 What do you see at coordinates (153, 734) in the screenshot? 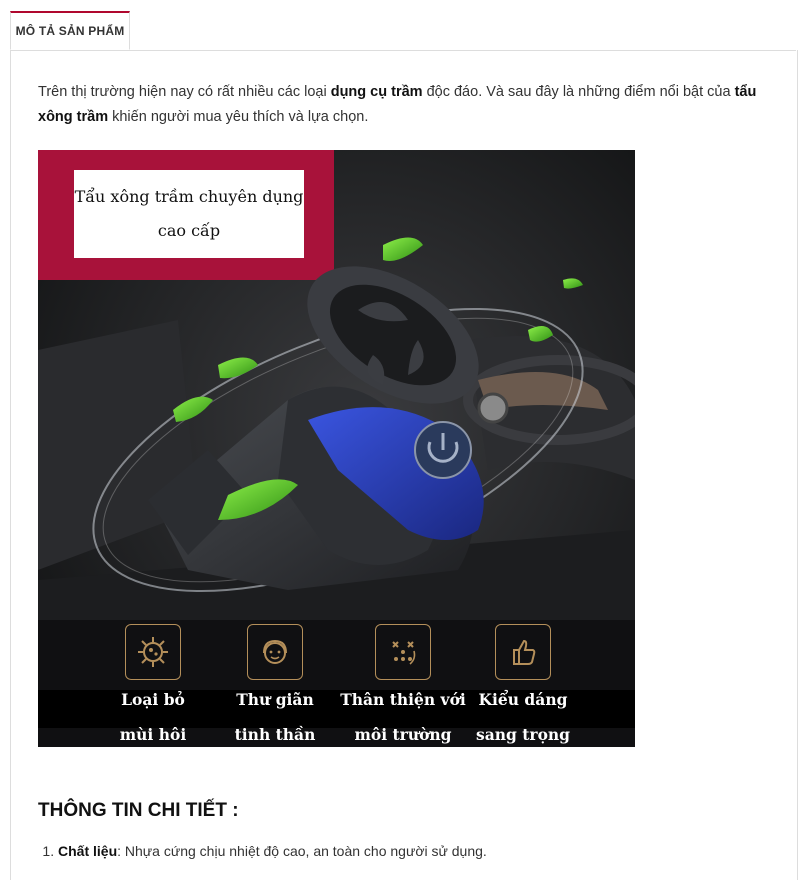
I see `feature-1-line-2: mùi hôi` at bounding box center [153, 734].